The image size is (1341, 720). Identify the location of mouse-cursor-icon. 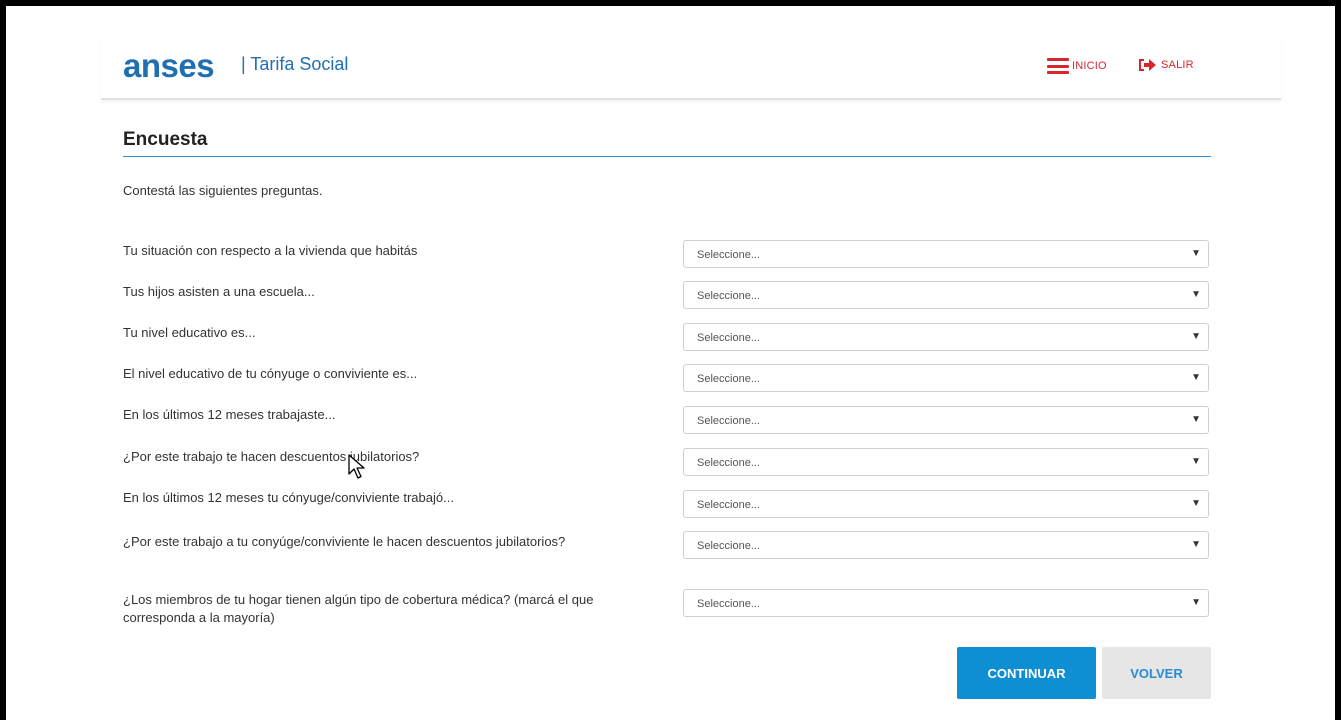
(356, 466).